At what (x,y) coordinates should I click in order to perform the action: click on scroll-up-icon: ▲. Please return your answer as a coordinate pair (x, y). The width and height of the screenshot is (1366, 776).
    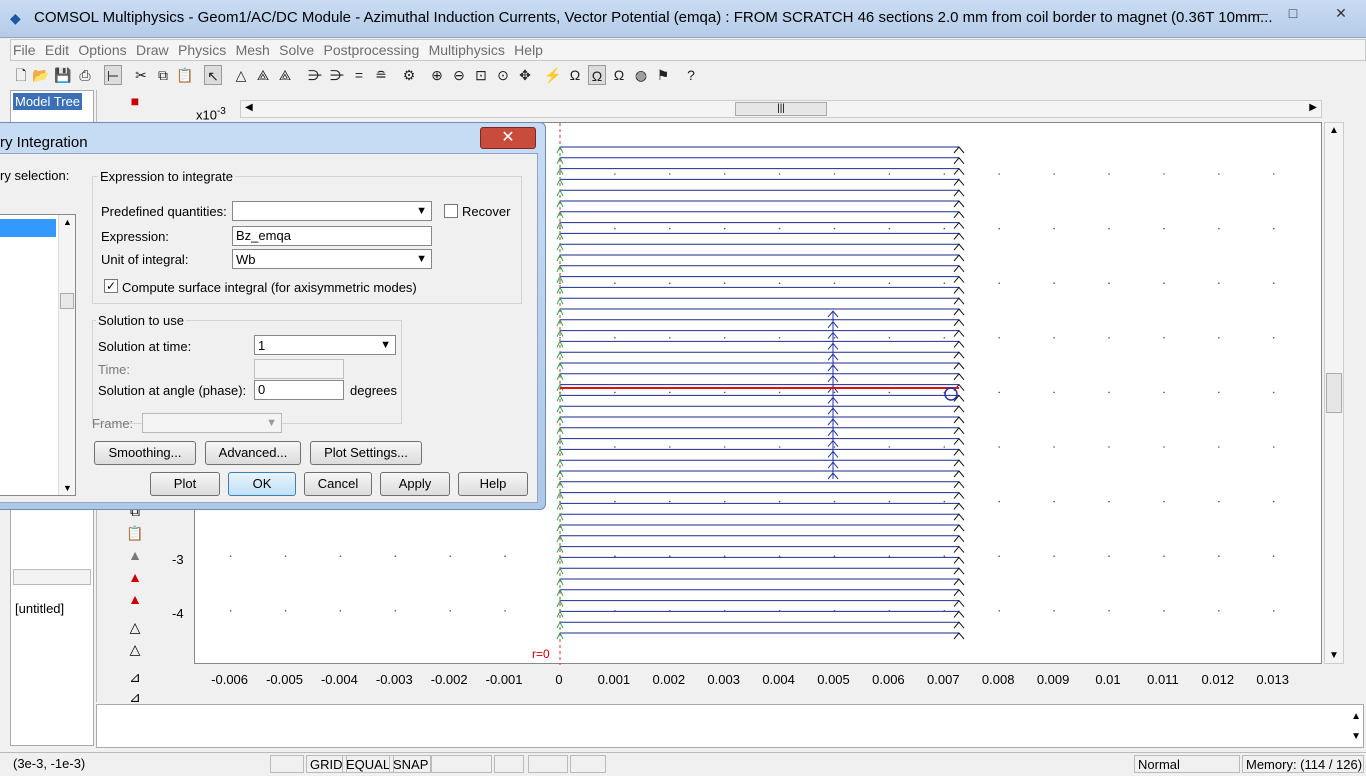
    Looking at the image, I should click on (1334, 130).